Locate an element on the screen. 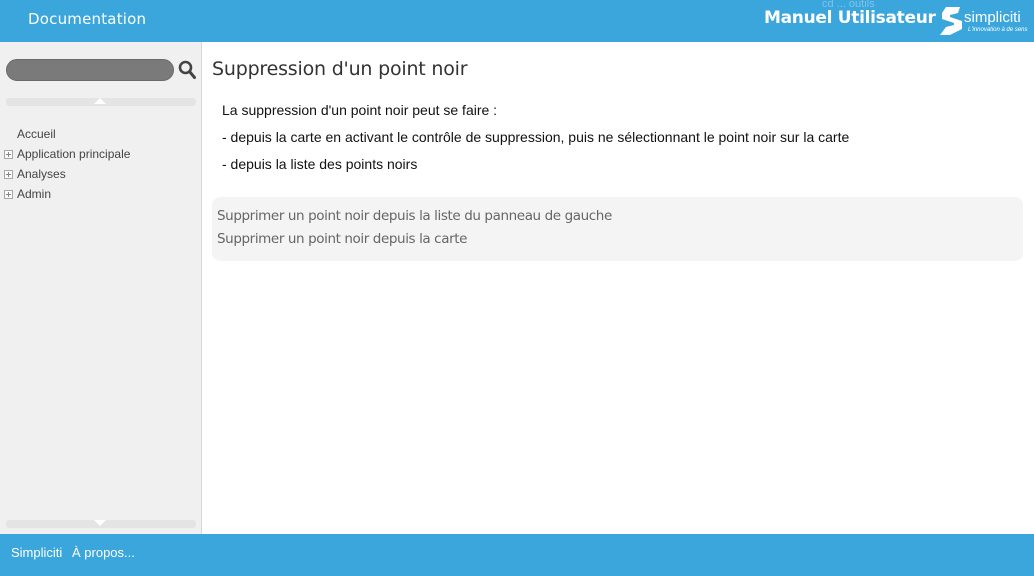 This screenshot has width=1034, height=576. tree-scroll-up is located at coordinates (101, 102).